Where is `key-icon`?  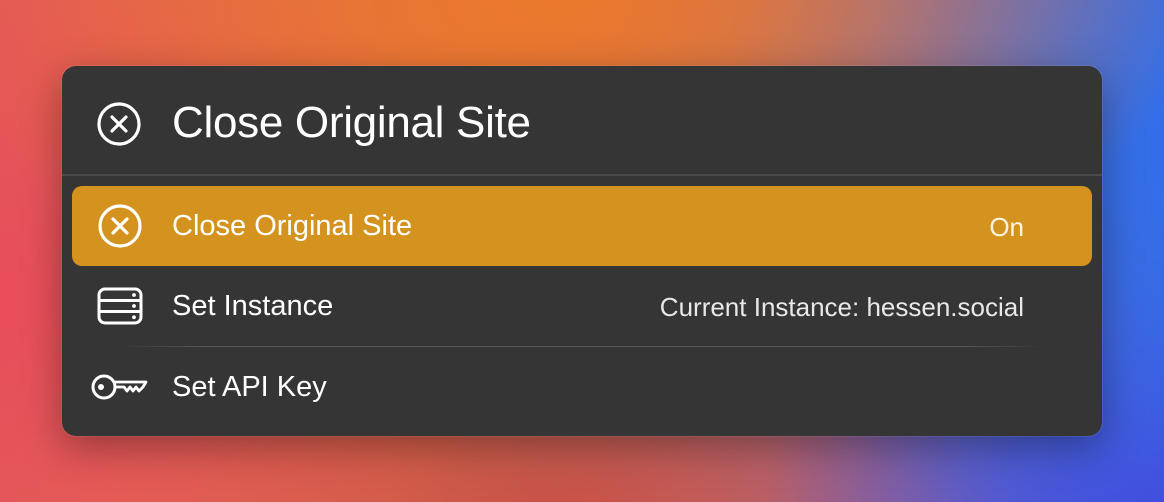 key-icon is located at coordinates (120, 387).